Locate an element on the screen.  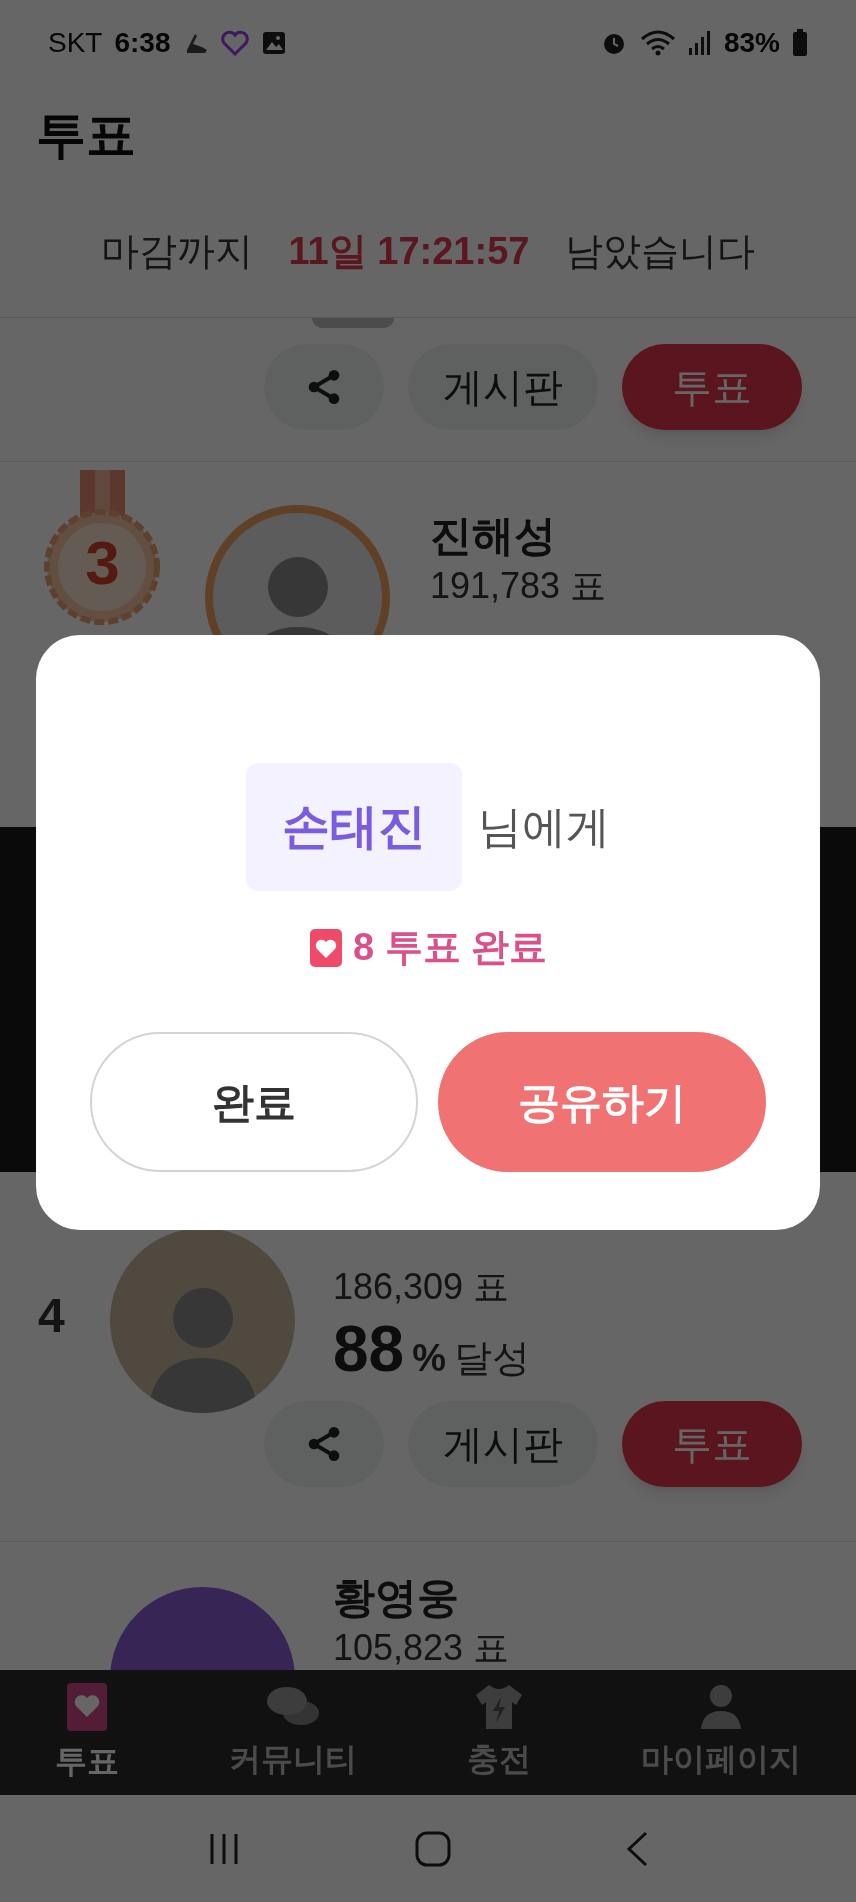
heart-card-icon is located at coordinates (87, 1706).